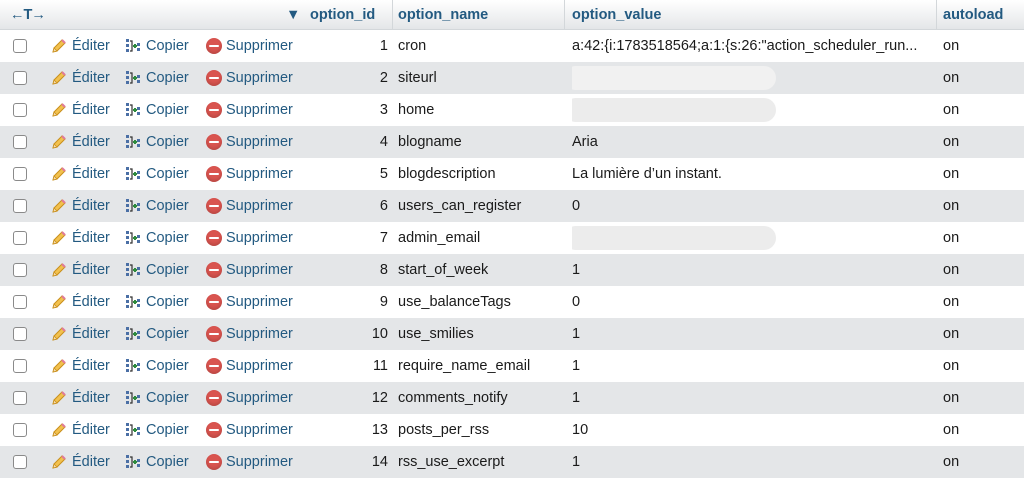 The width and height of the screenshot is (1024, 478). I want to click on option-name-cell: require_name_email, so click(464, 366).